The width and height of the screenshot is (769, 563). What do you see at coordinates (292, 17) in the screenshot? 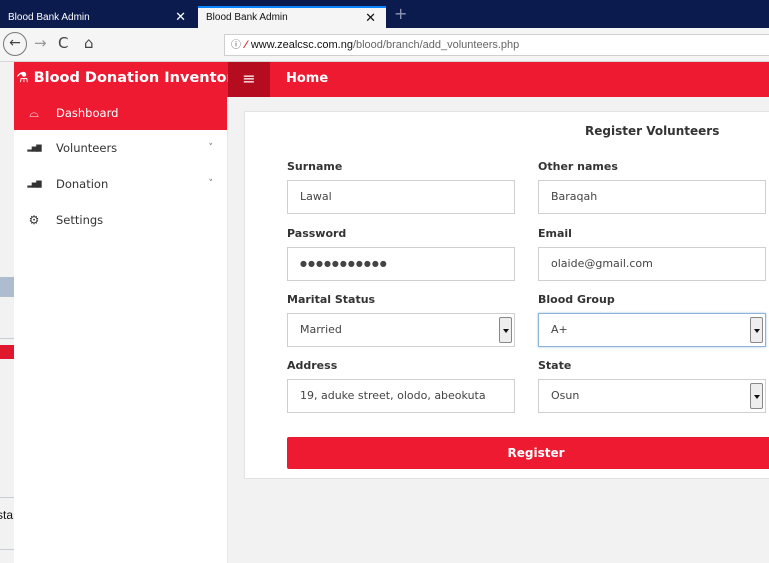
I see `browser-tab-active: Blood Bank Admin ✕` at bounding box center [292, 17].